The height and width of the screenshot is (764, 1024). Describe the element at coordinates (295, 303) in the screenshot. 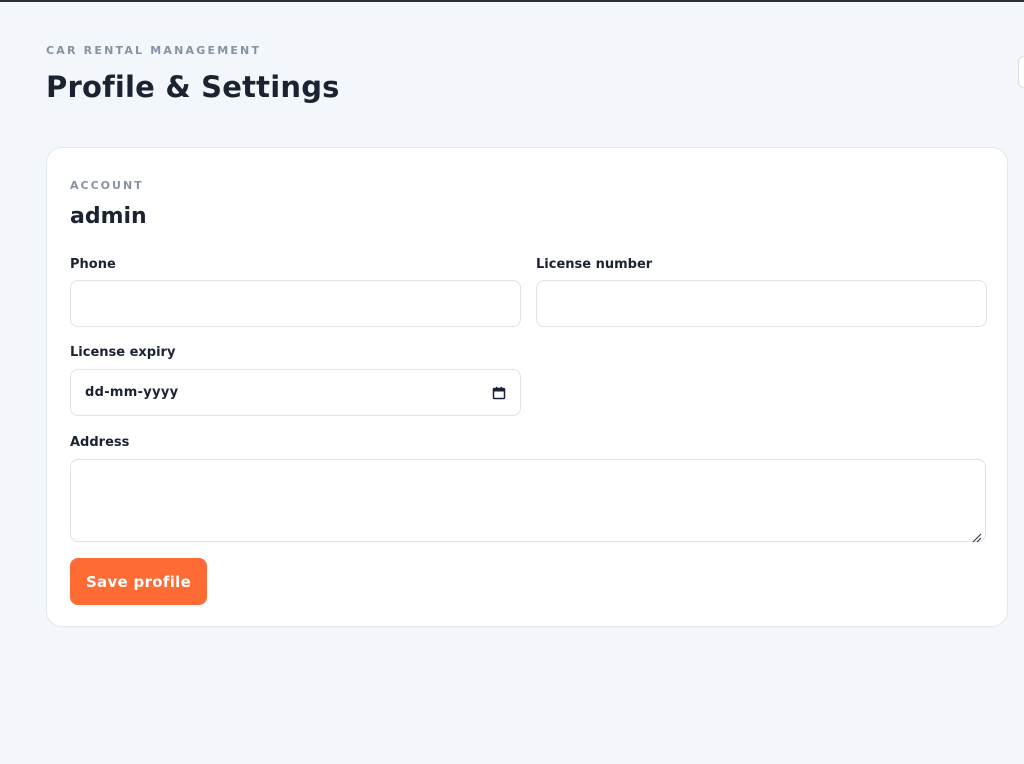

I see `phone-input` at that location.